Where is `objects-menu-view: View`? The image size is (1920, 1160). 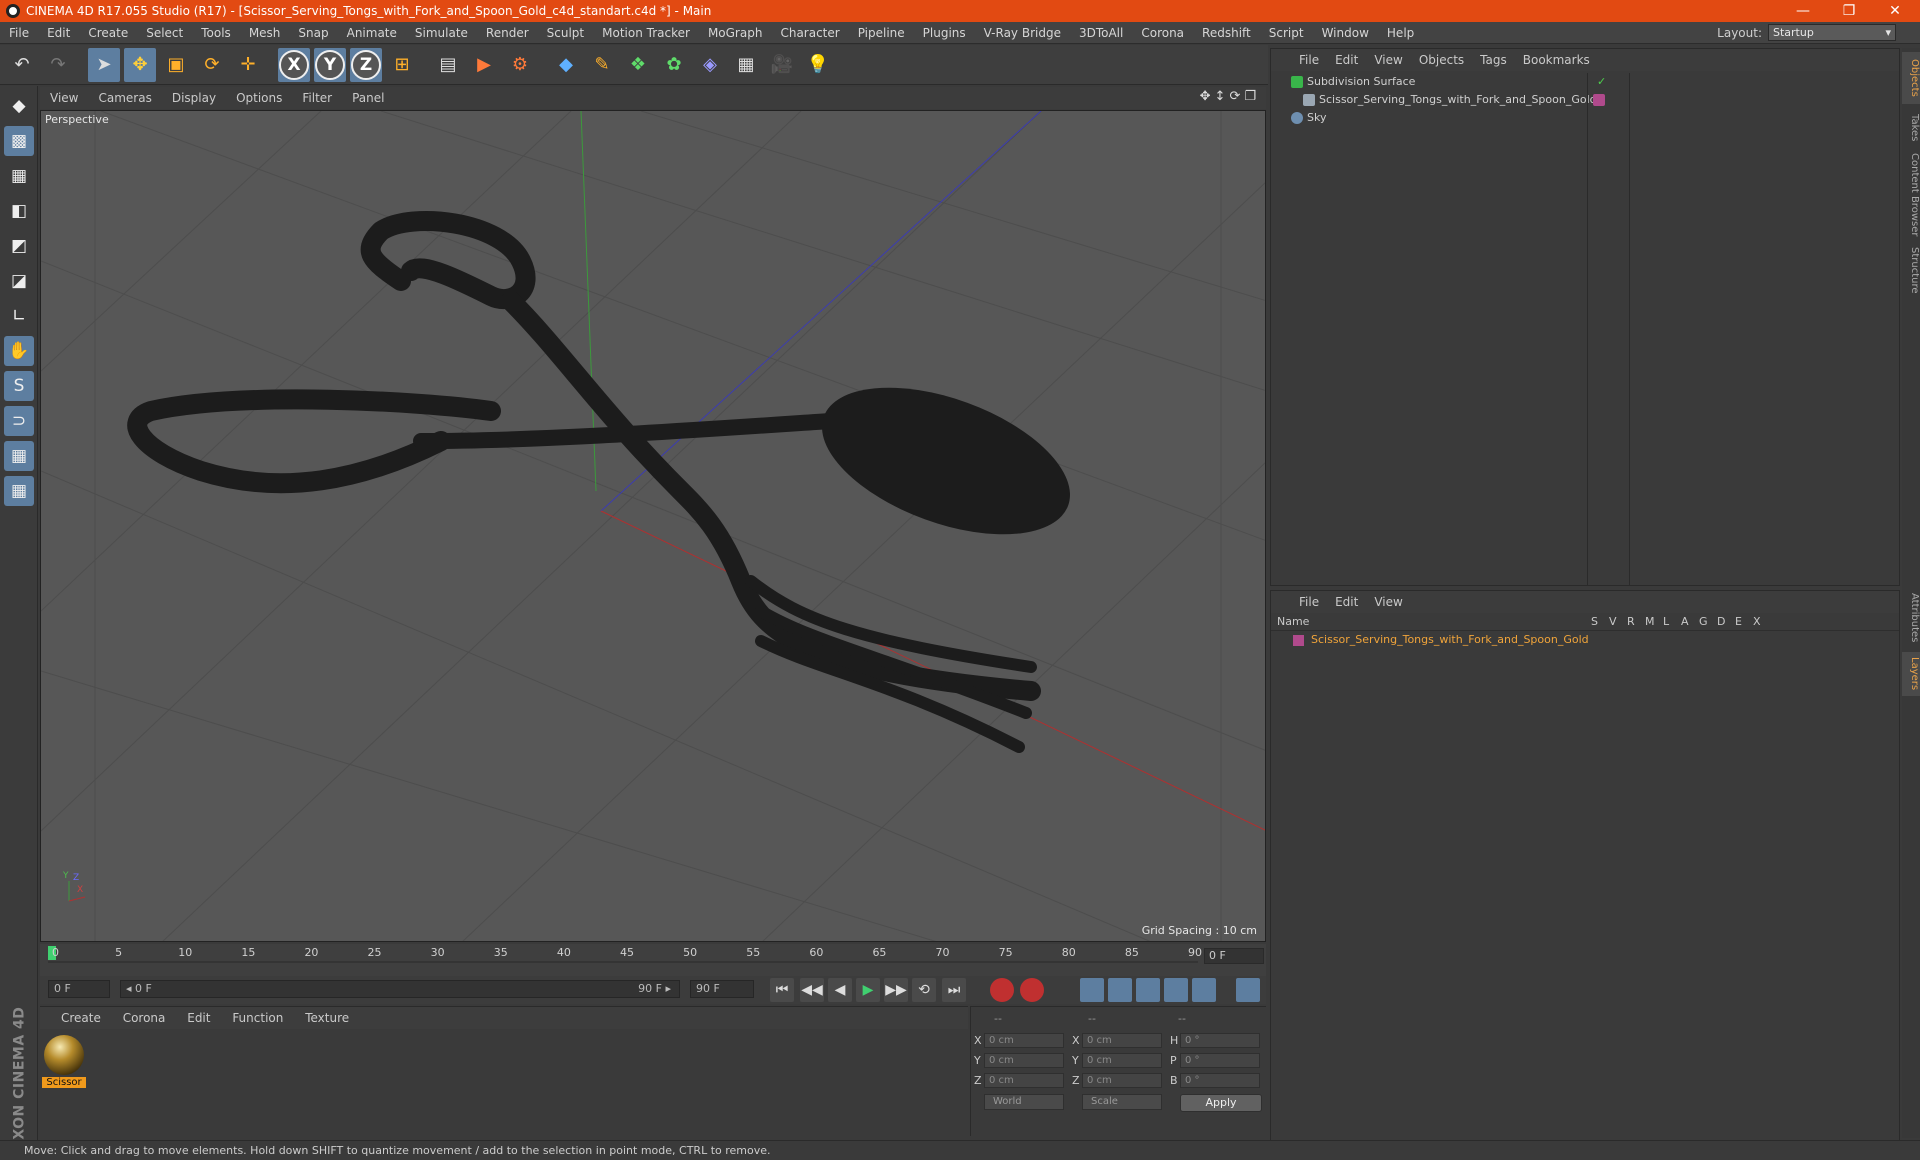 objects-menu-view: View is located at coordinates (1388, 60).